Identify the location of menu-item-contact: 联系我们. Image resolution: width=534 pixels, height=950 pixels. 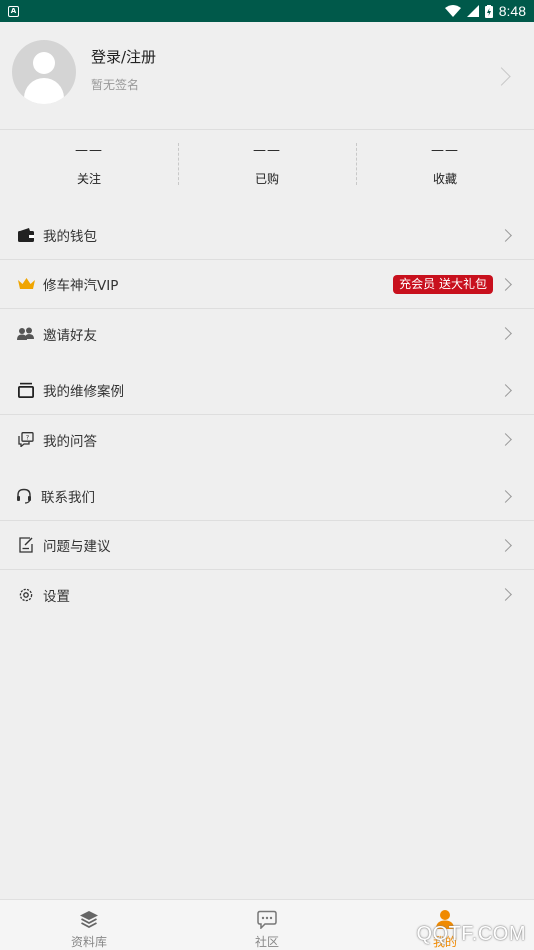
(267, 496).